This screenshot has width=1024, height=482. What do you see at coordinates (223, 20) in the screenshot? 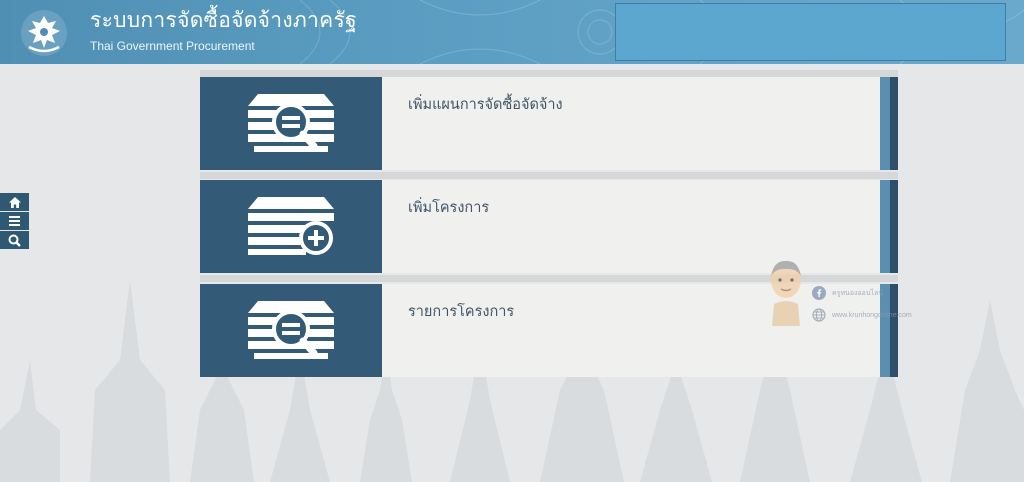
I see `site-title: ระบบการจัดซื้อจัดจ้างภาครัฐ` at bounding box center [223, 20].